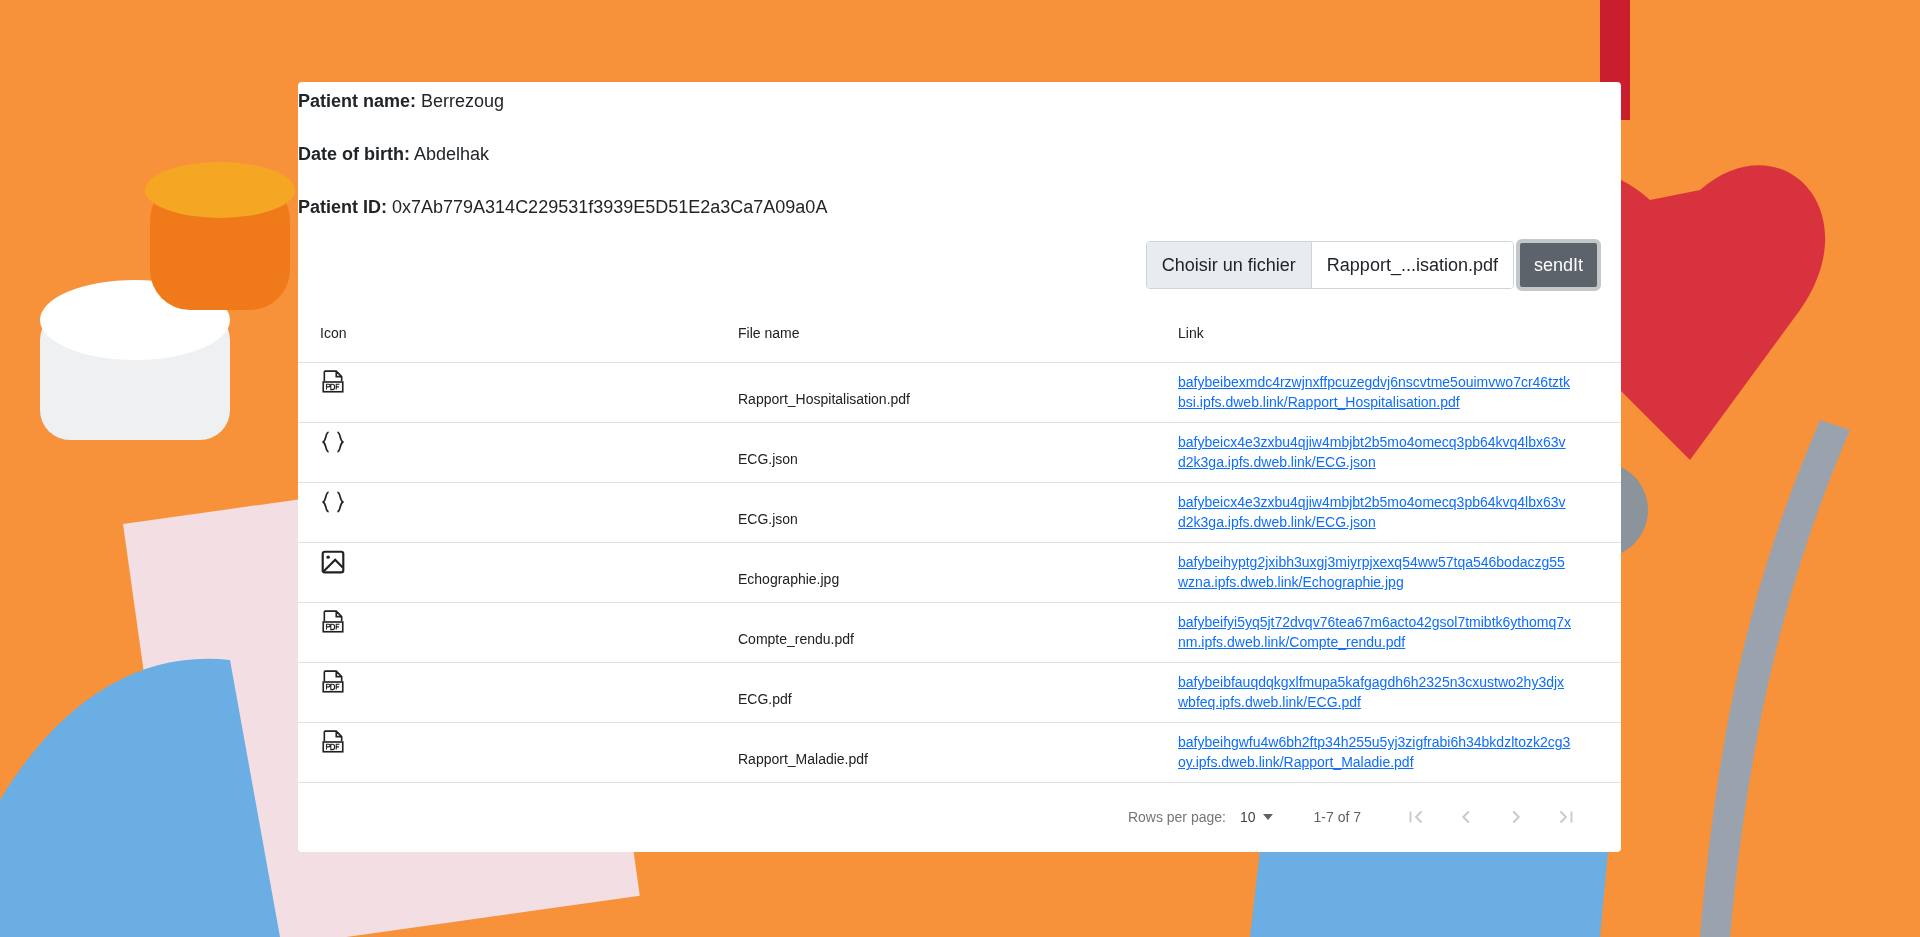 The height and width of the screenshot is (937, 1920). Describe the element at coordinates (1375, 392) in the screenshot. I see `file-link: bafybeibexmdc4rzwjnxffpcuzegdvj6nscvtme5ouimvwo7cr46tztkbsi.ipfs.dweb.link/Rapport_Hospitalisation.pdf` at that location.